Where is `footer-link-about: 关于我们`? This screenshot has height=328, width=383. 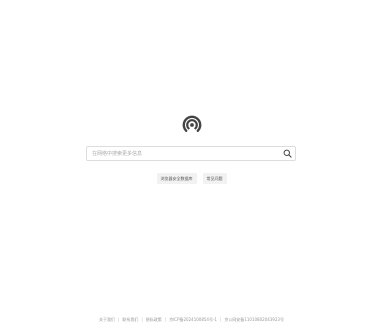 footer-link-about: 关于我们 is located at coordinates (107, 320).